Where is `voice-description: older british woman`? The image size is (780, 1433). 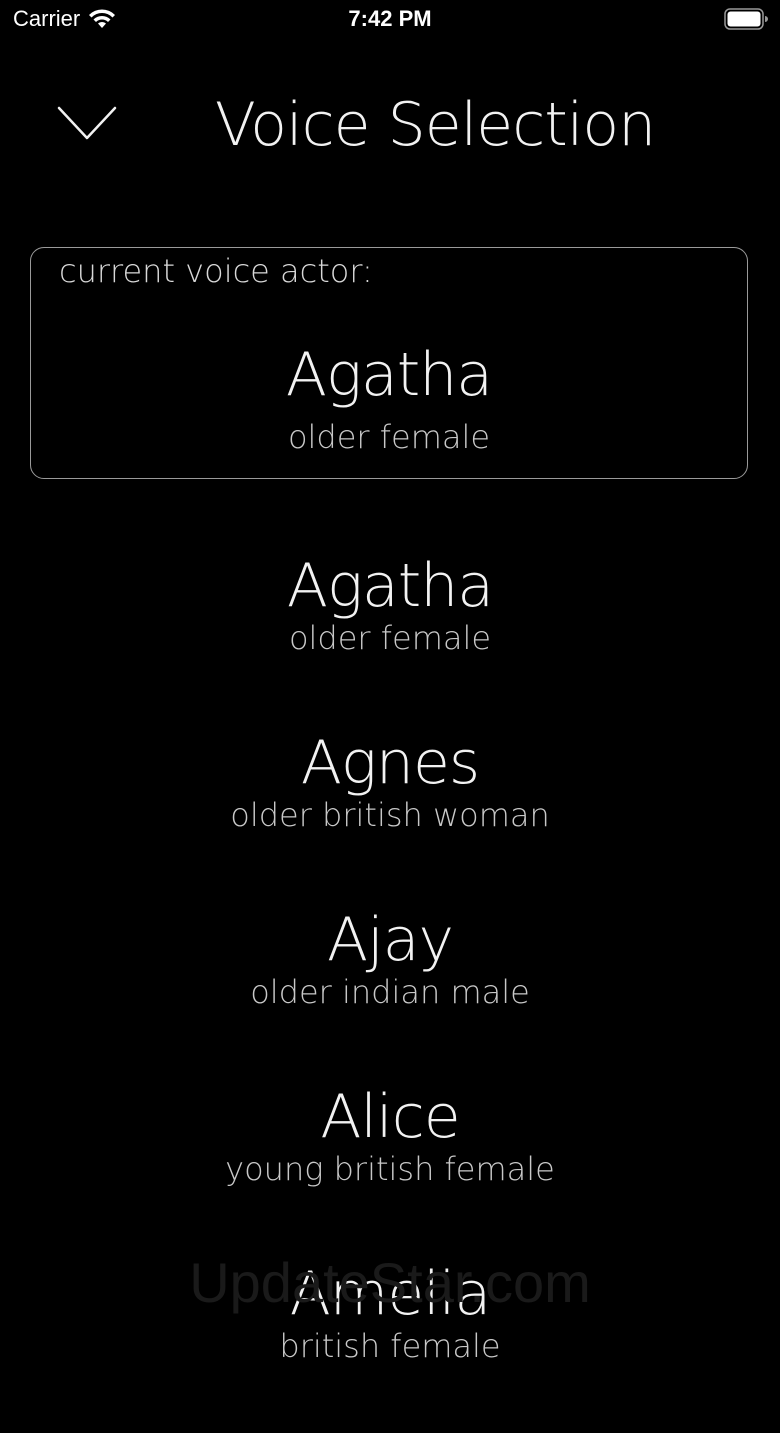
voice-description: older british woman is located at coordinates (390, 815).